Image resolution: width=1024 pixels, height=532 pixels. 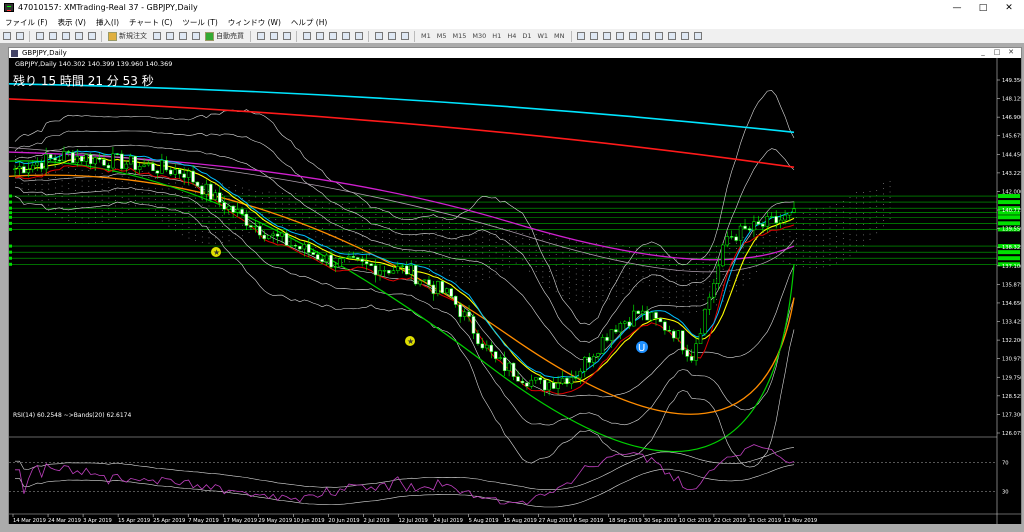 What do you see at coordinates (199, 22) in the screenshot?
I see `menu-tools: ツール (T)` at bounding box center [199, 22].